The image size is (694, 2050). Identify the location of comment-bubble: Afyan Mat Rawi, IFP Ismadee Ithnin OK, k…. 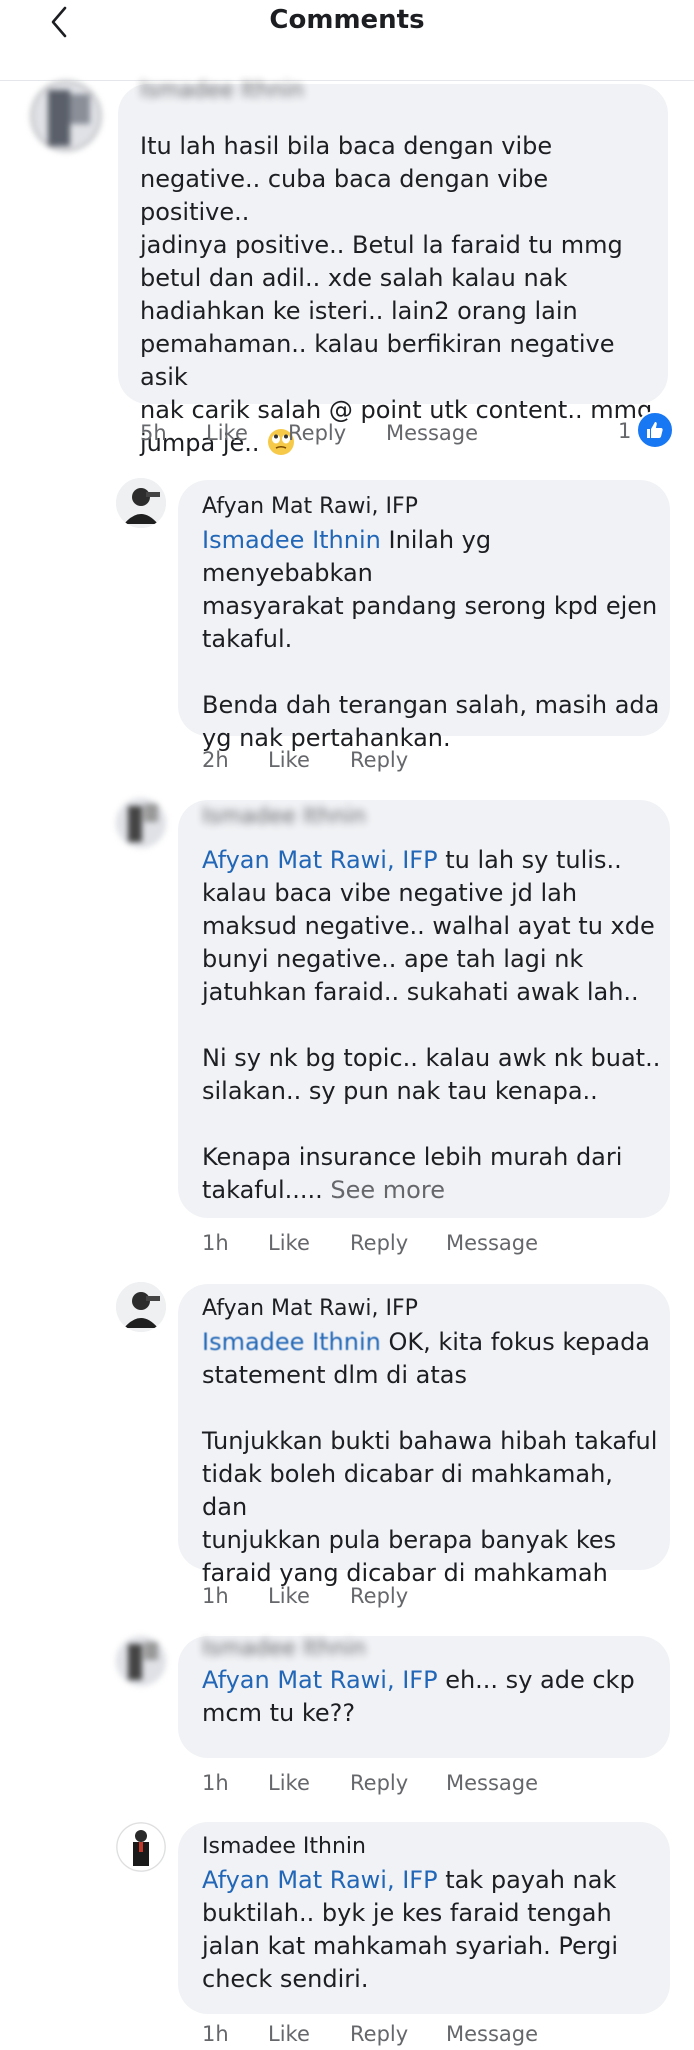
(424, 1435).